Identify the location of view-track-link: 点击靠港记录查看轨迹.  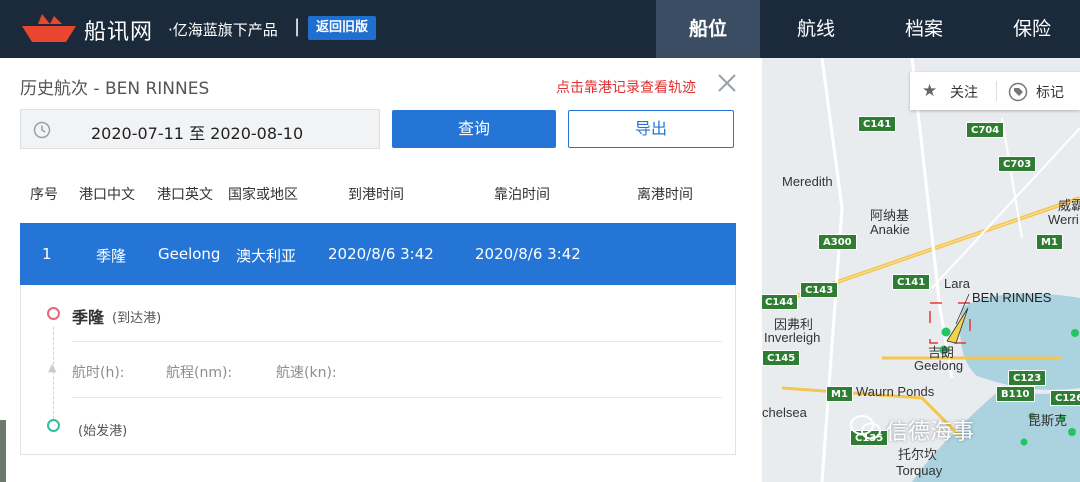
(626, 87).